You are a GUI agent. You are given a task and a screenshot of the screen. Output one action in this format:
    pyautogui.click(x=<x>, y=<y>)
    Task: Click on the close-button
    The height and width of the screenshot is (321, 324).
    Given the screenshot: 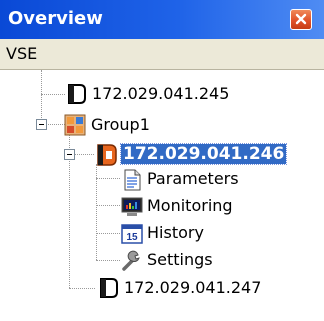 What is the action you would take?
    pyautogui.click(x=301, y=19)
    